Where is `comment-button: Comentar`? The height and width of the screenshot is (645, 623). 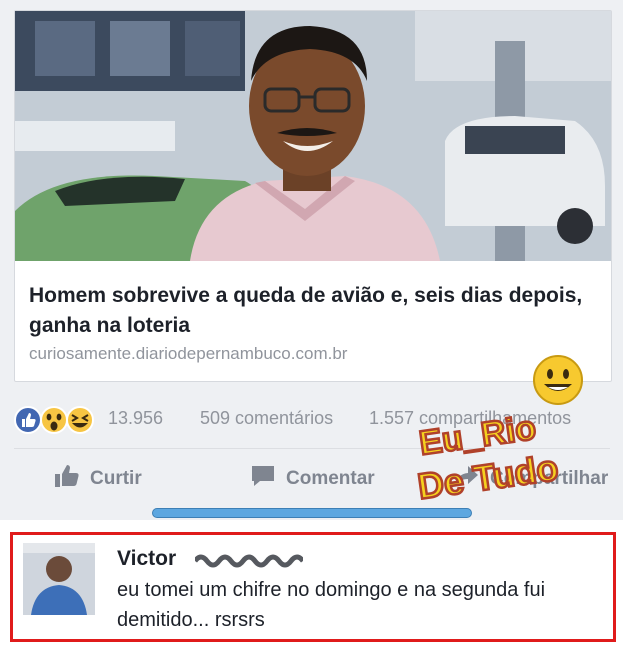
comment-button: Comentar is located at coordinates (312, 479).